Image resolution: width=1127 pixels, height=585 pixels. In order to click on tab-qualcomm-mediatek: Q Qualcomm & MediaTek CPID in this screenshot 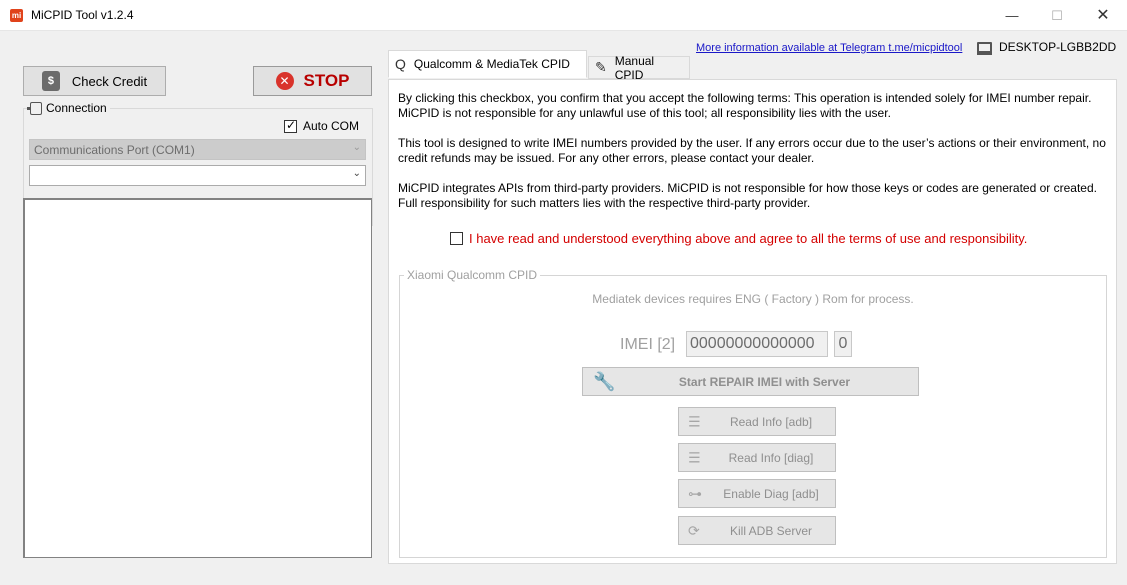, I will do `click(487, 64)`.